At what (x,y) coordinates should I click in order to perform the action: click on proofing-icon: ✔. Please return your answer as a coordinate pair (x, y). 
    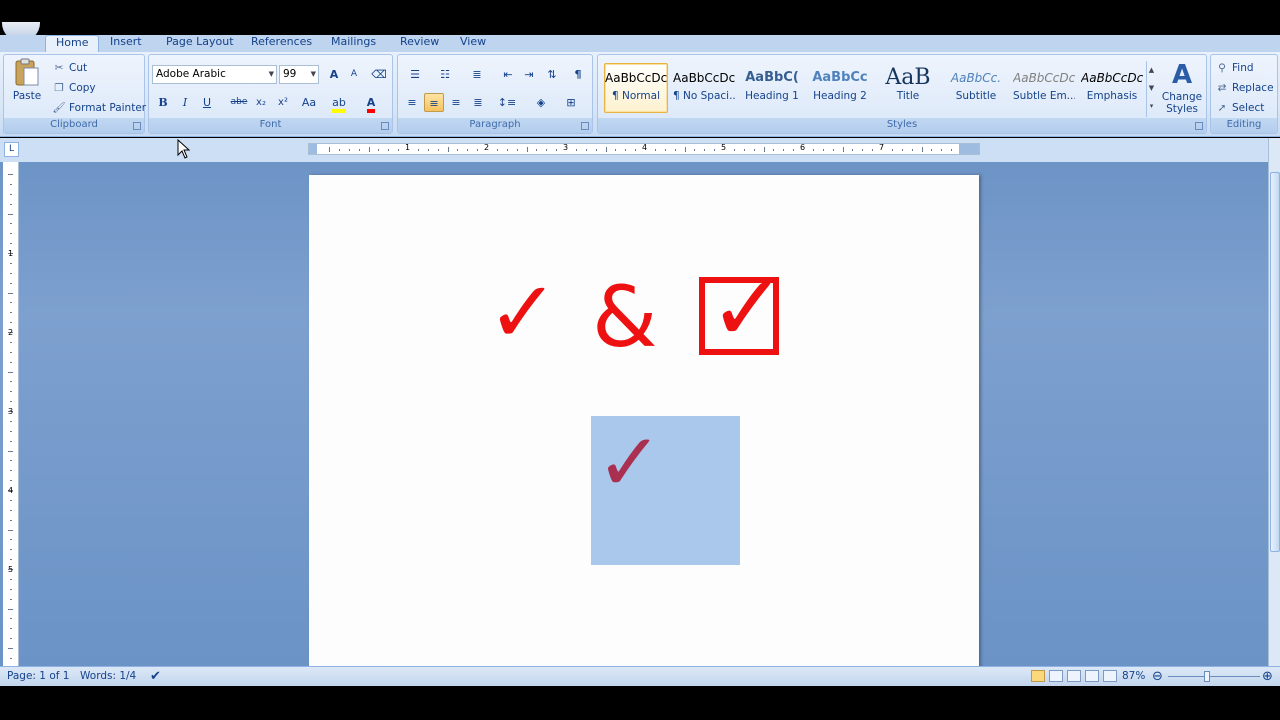
    Looking at the image, I should click on (155, 676).